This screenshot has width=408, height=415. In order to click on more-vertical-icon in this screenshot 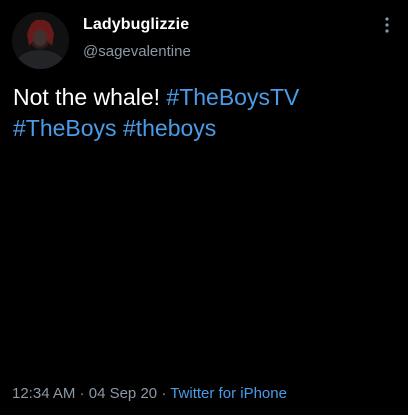, I will do `click(387, 25)`.